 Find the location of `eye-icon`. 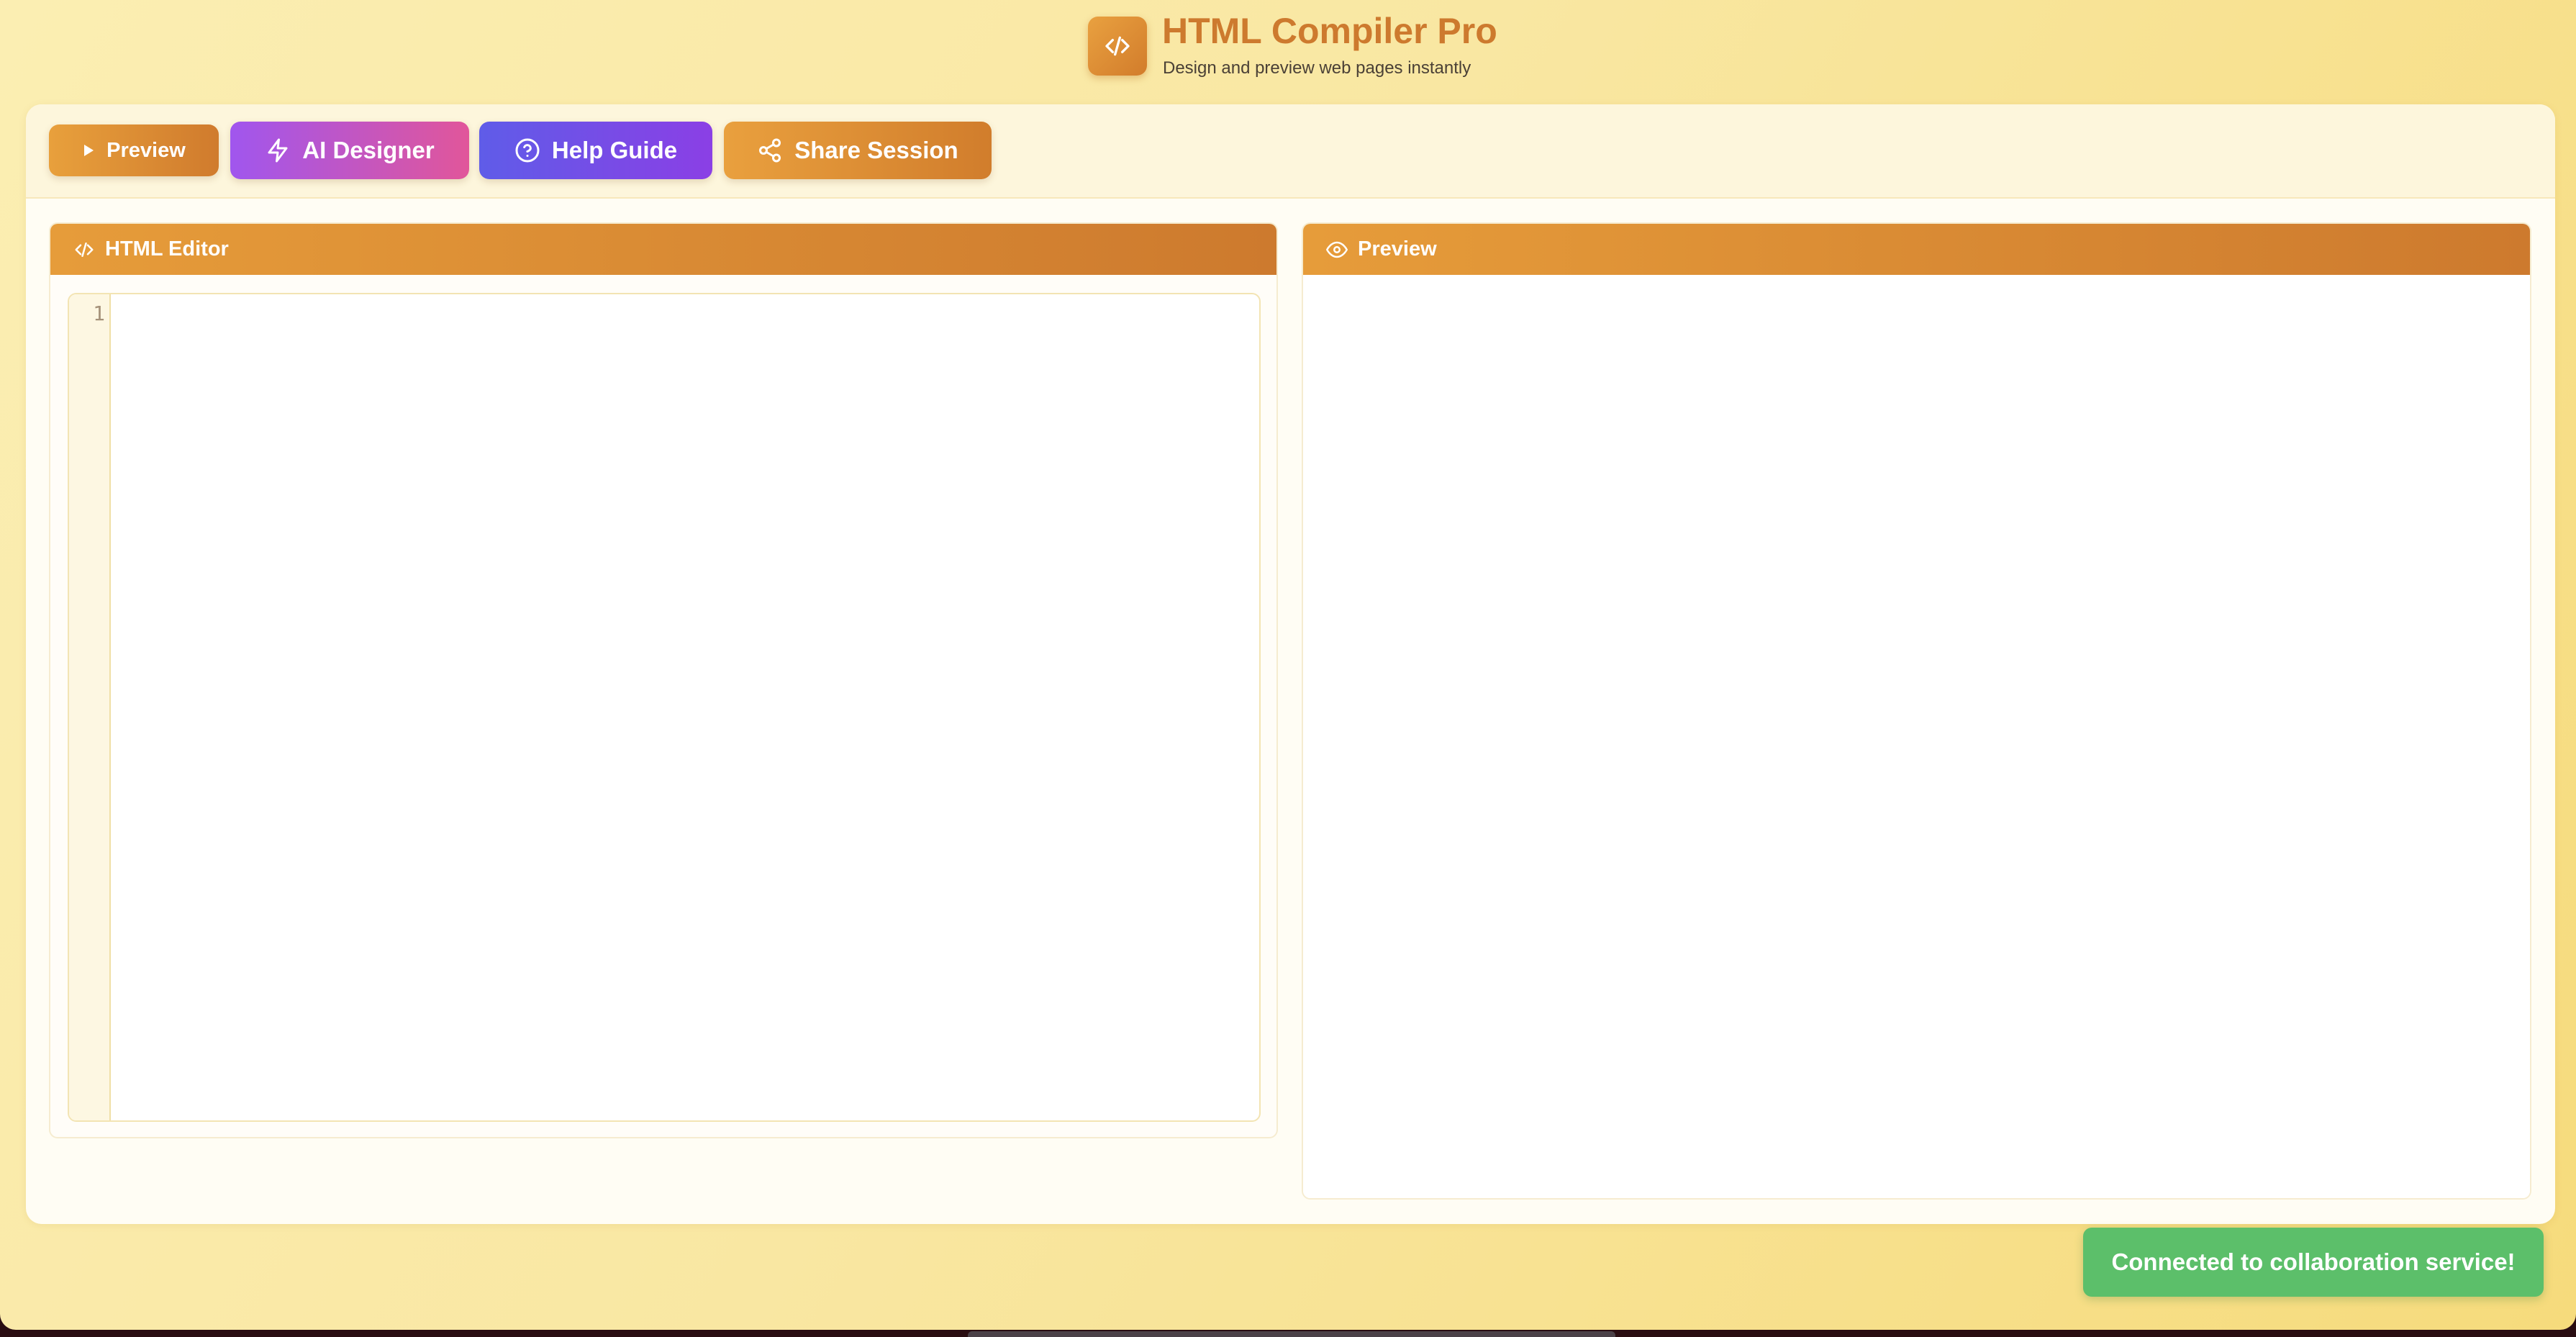

eye-icon is located at coordinates (1337, 249).